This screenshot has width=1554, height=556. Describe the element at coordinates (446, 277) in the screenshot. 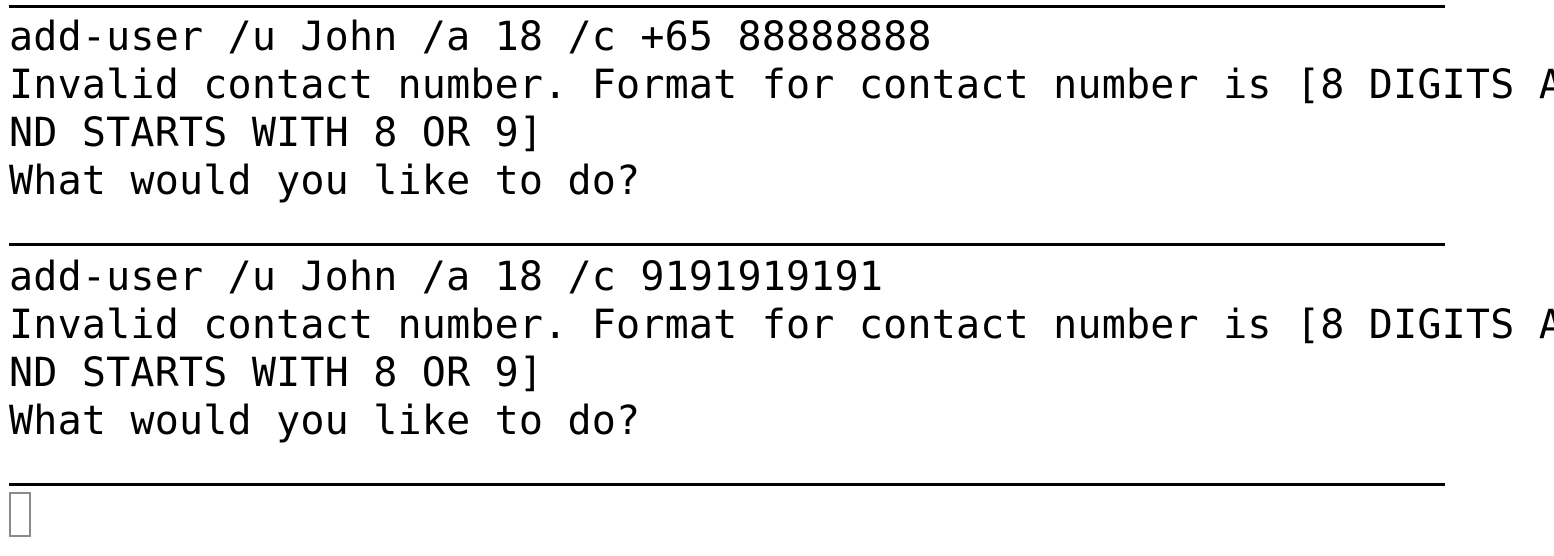

I see `command-line: add-user /u John /a 18 /c 9191919191` at that location.